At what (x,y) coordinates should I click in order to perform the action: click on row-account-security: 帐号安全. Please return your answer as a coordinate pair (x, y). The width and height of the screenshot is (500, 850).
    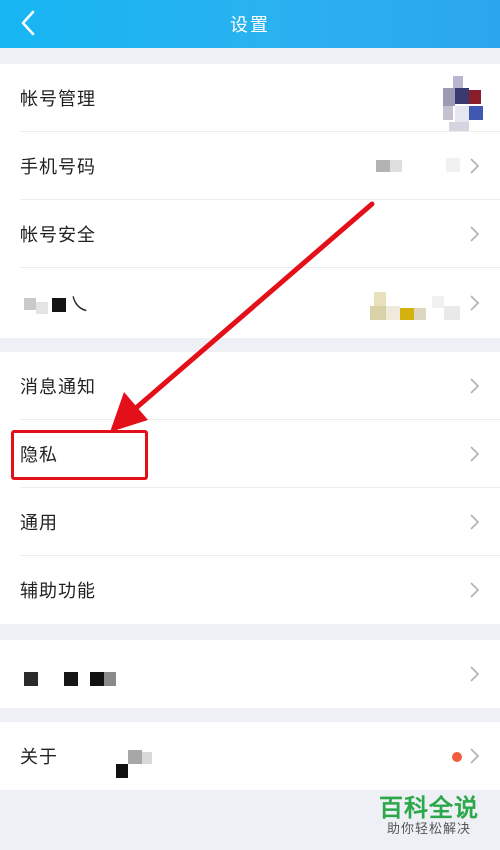
    Looking at the image, I should click on (250, 234).